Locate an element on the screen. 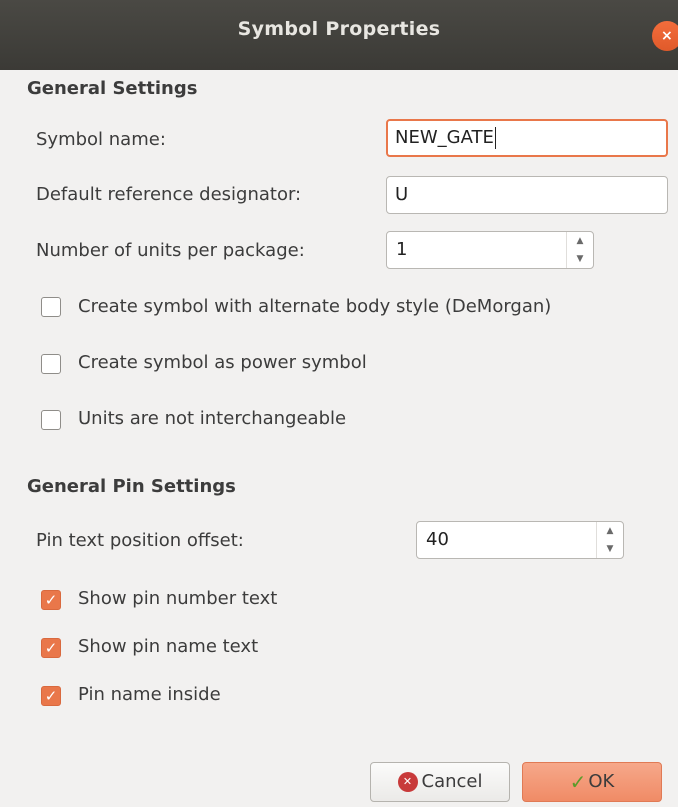 The height and width of the screenshot is (807, 678). reference-designator-label: Default reference designator: is located at coordinates (169, 194).